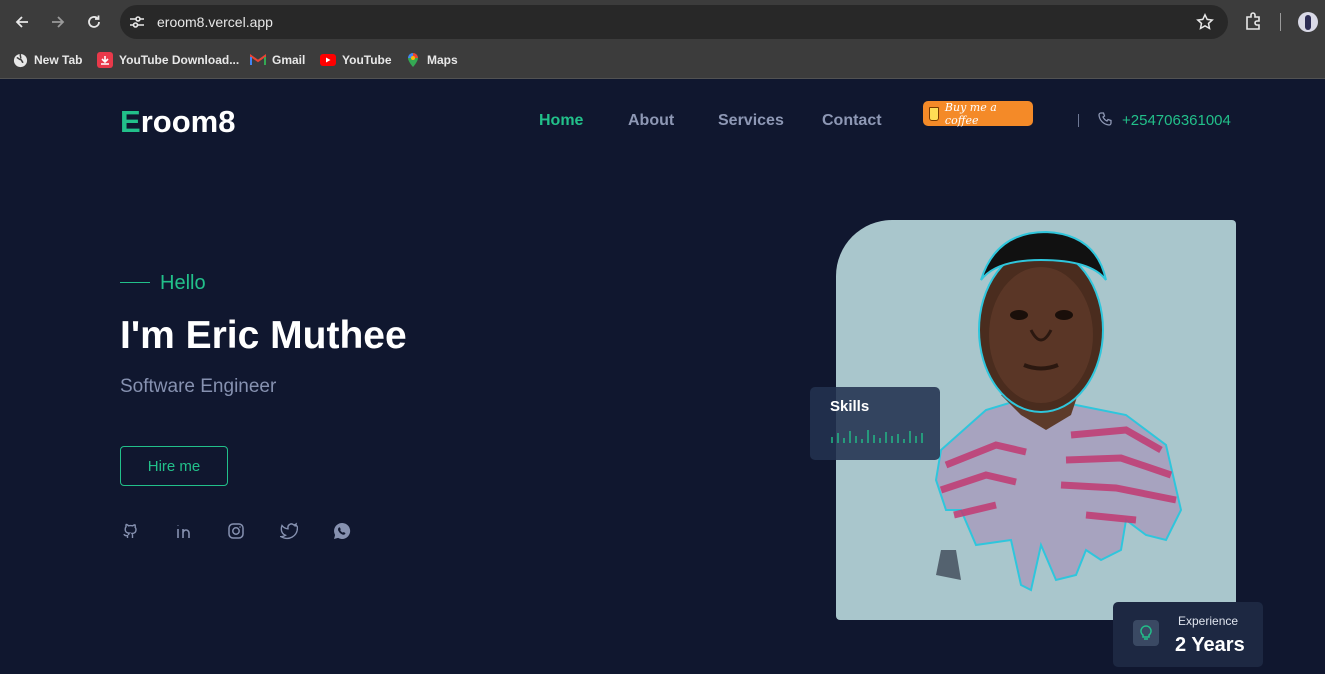 This screenshot has width=1325, height=674. Describe the element at coordinates (20, 60) in the screenshot. I see `globe-icon` at that location.